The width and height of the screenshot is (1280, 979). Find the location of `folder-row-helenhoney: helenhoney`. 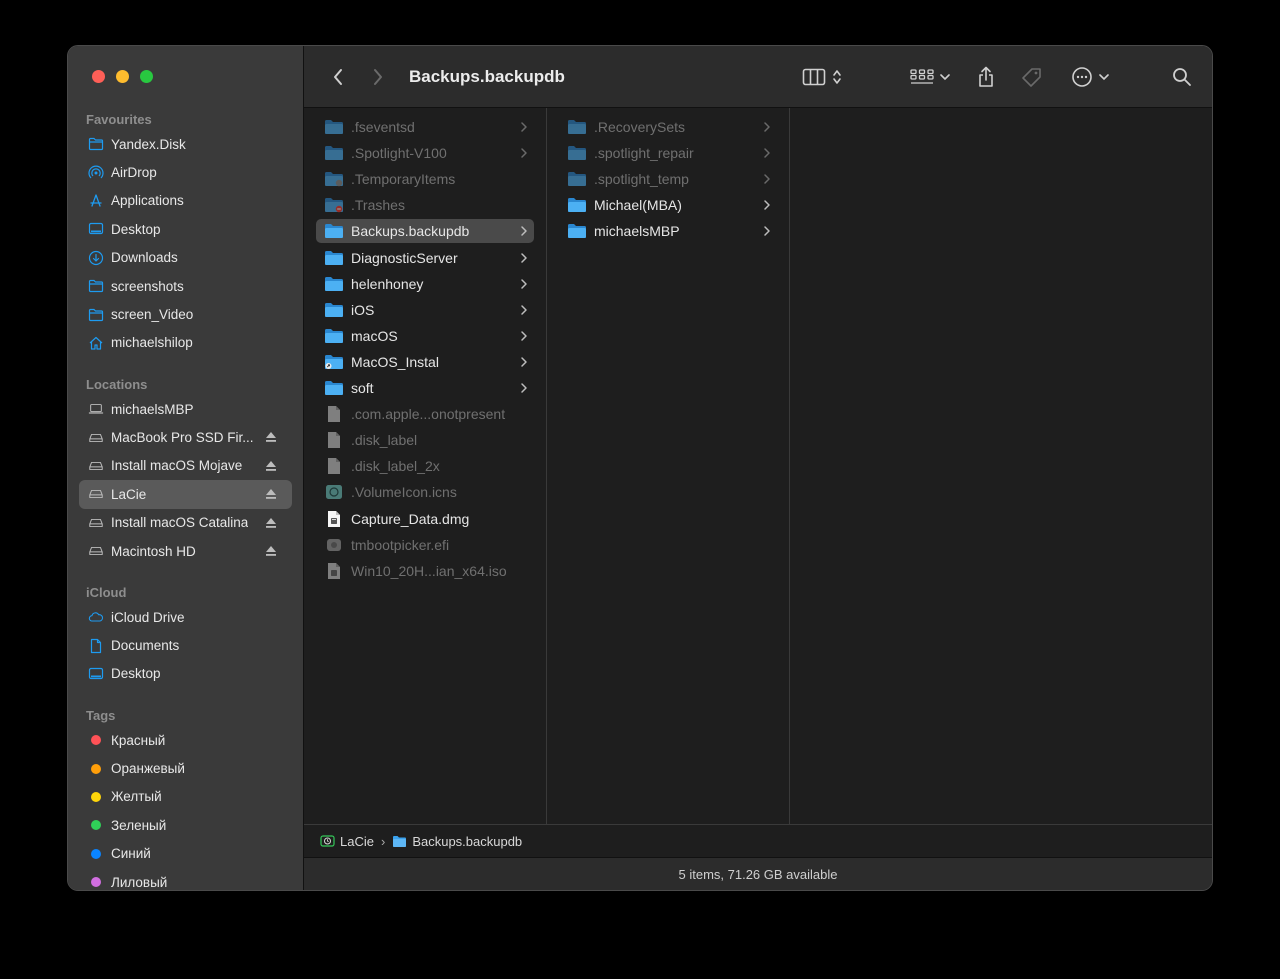

folder-row-helenhoney: helenhoney is located at coordinates (425, 284).